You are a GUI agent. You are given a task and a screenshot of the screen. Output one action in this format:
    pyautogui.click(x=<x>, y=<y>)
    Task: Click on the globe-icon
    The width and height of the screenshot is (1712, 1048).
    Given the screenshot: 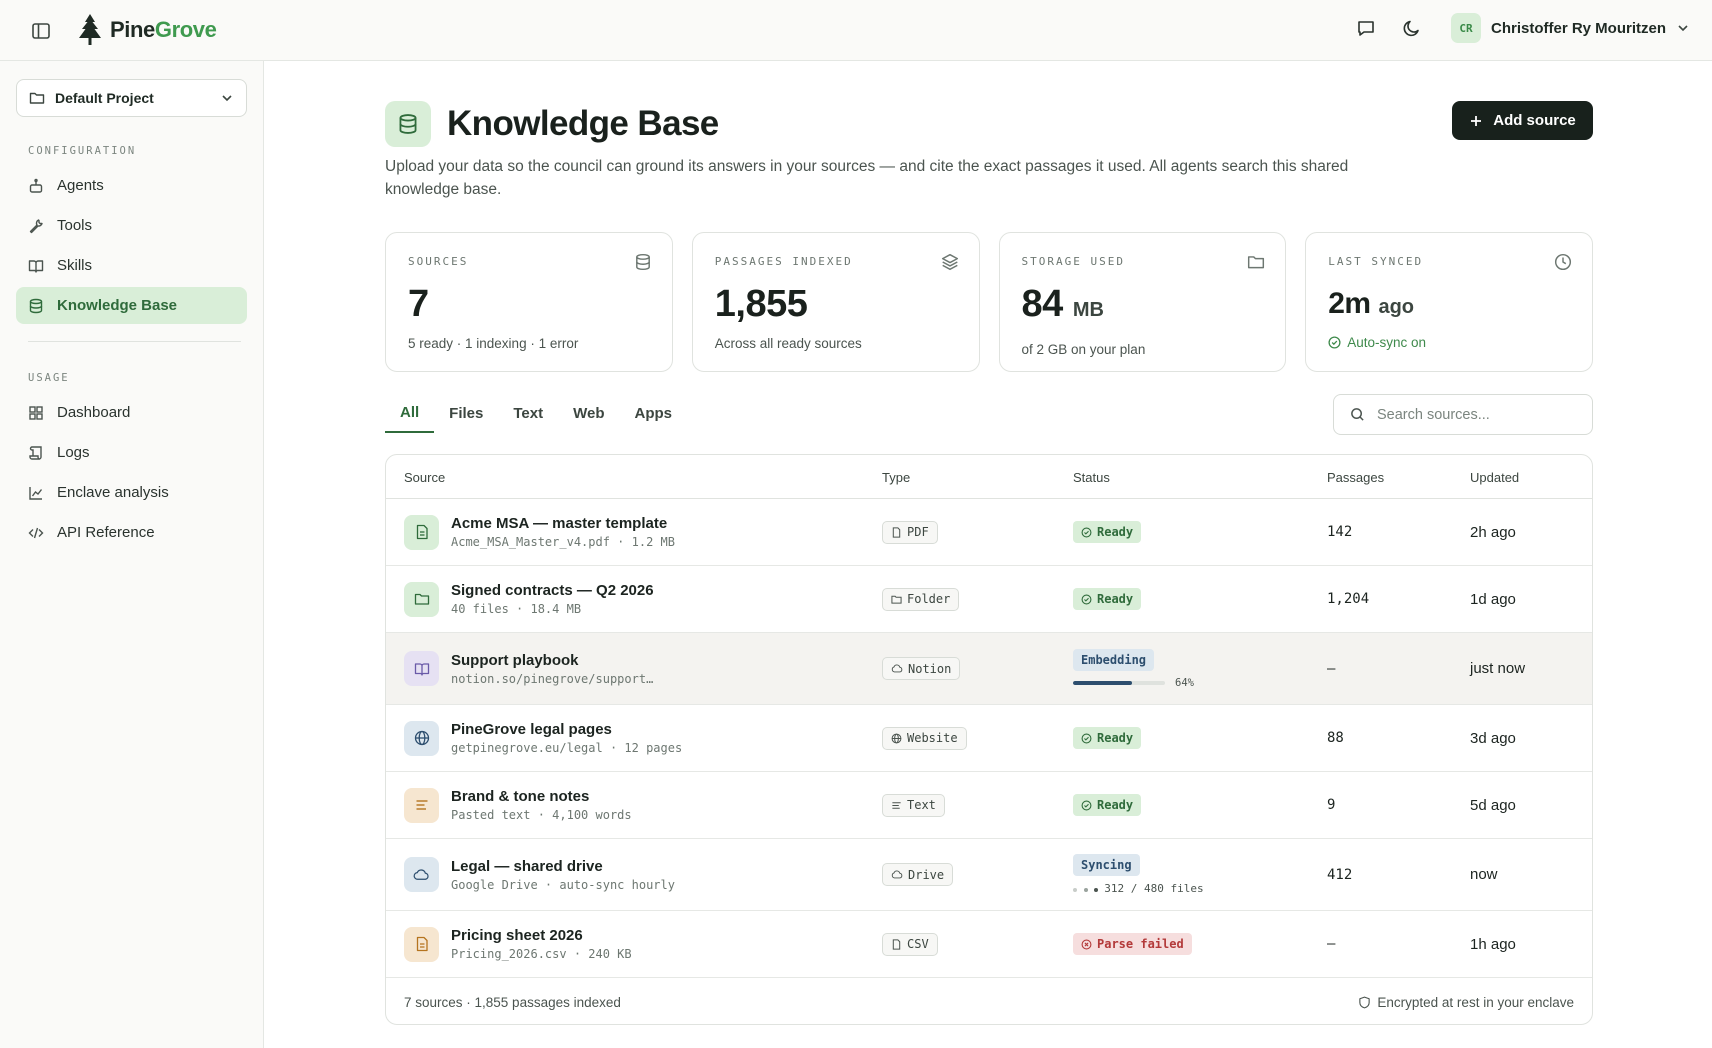 What is the action you would take?
    pyautogui.click(x=421, y=738)
    